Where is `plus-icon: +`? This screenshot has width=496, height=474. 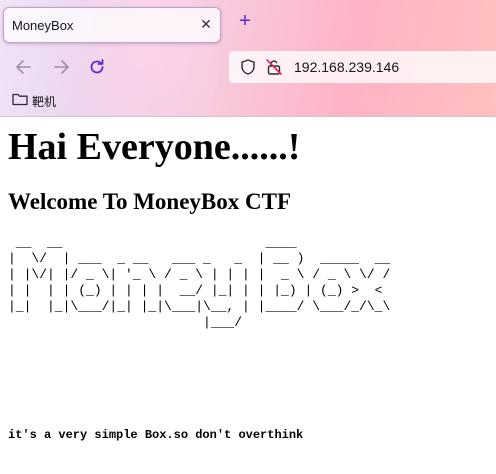
plus-icon: + is located at coordinates (245, 21).